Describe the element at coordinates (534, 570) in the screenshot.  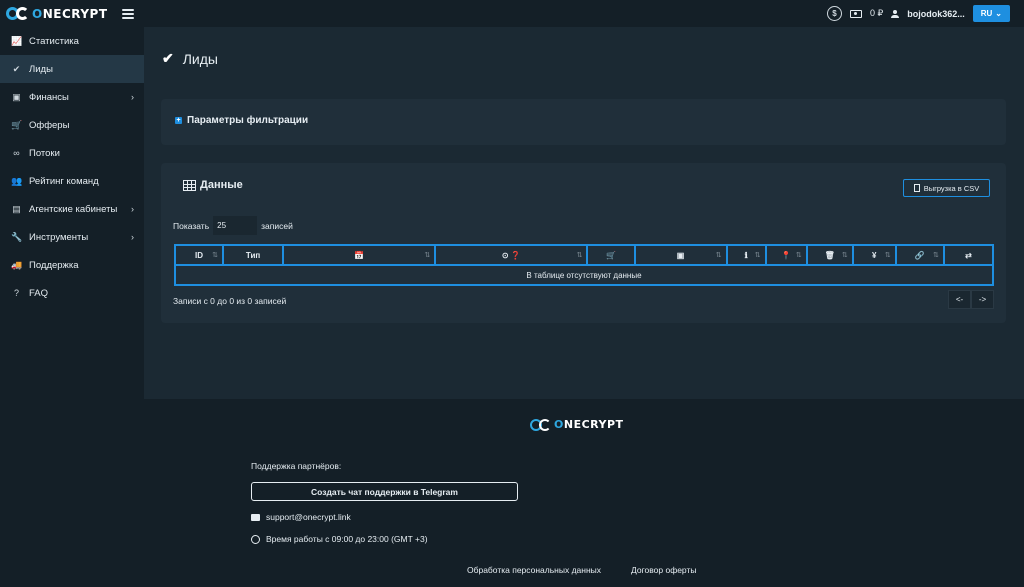
I see `privacy-link: Обработка персональных данных` at that location.